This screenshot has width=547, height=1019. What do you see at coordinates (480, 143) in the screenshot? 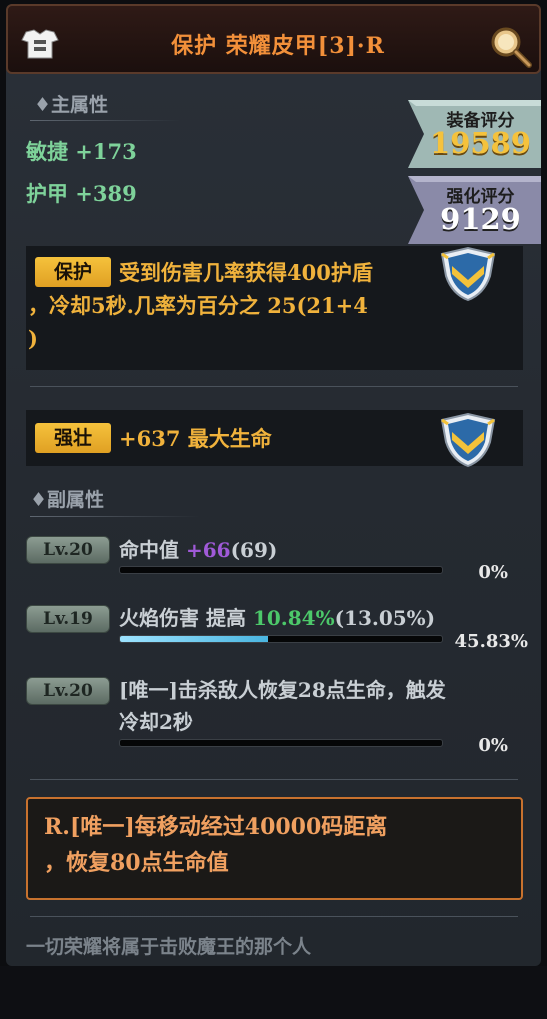
I see `equip-score-value: 19589` at bounding box center [480, 143].